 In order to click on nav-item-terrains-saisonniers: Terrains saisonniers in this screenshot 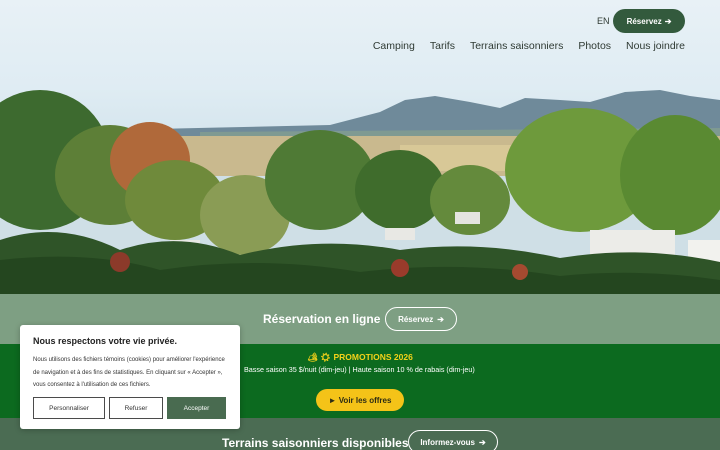, I will do `click(516, 46)`.